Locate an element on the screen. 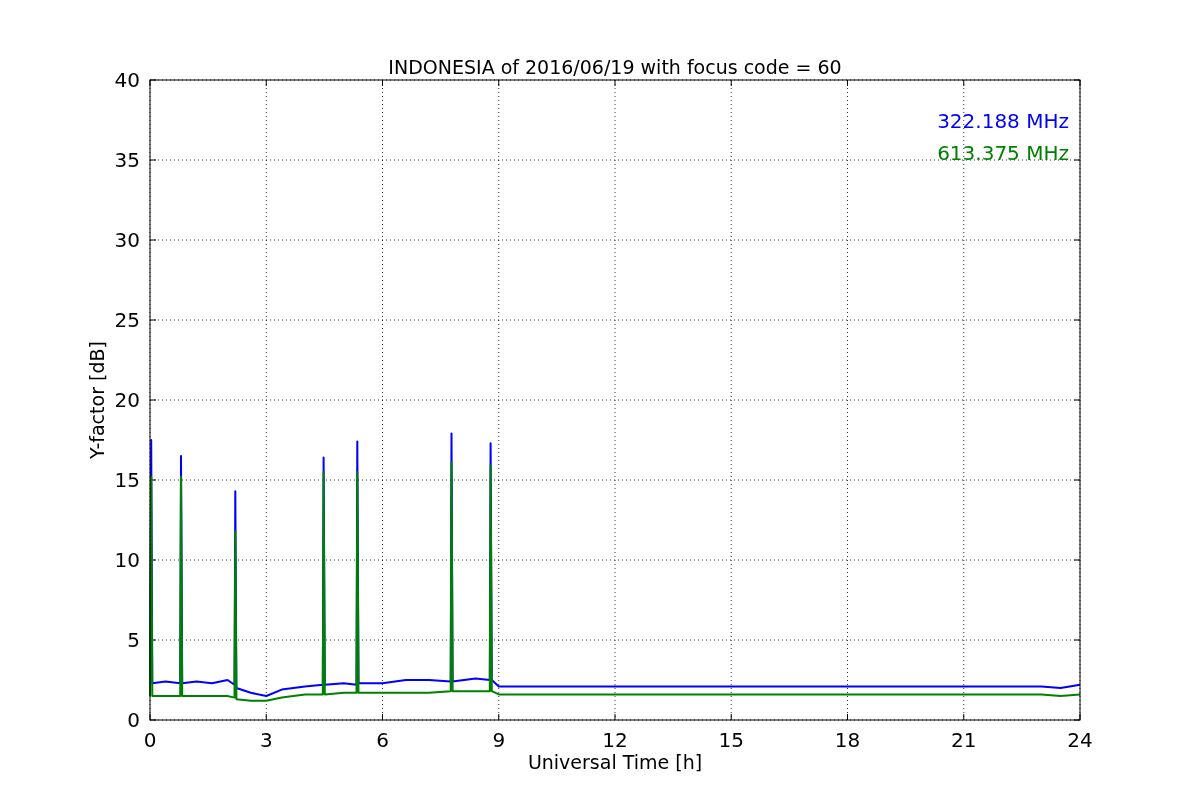  x-axis-label: Universal Time [h] is located at coordinates (615, 762).